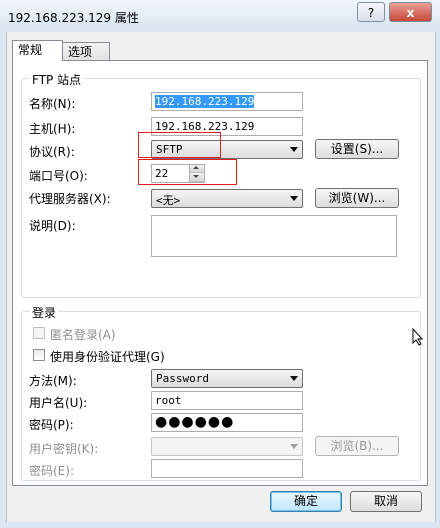  Describe the element at coordinates (52, 152) in the screenshot. I see `protocol-label: 协议(R):` at that location.